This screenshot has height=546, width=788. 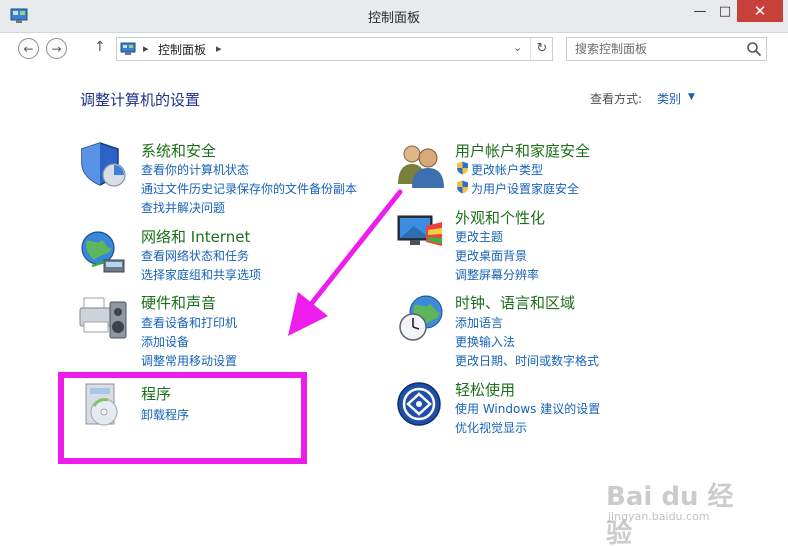 What do you see at coordinates (525, 188) in the screenshot?
I see `link-family-safety: 为用户设置家庭安全` at bounding box center [525, 188].